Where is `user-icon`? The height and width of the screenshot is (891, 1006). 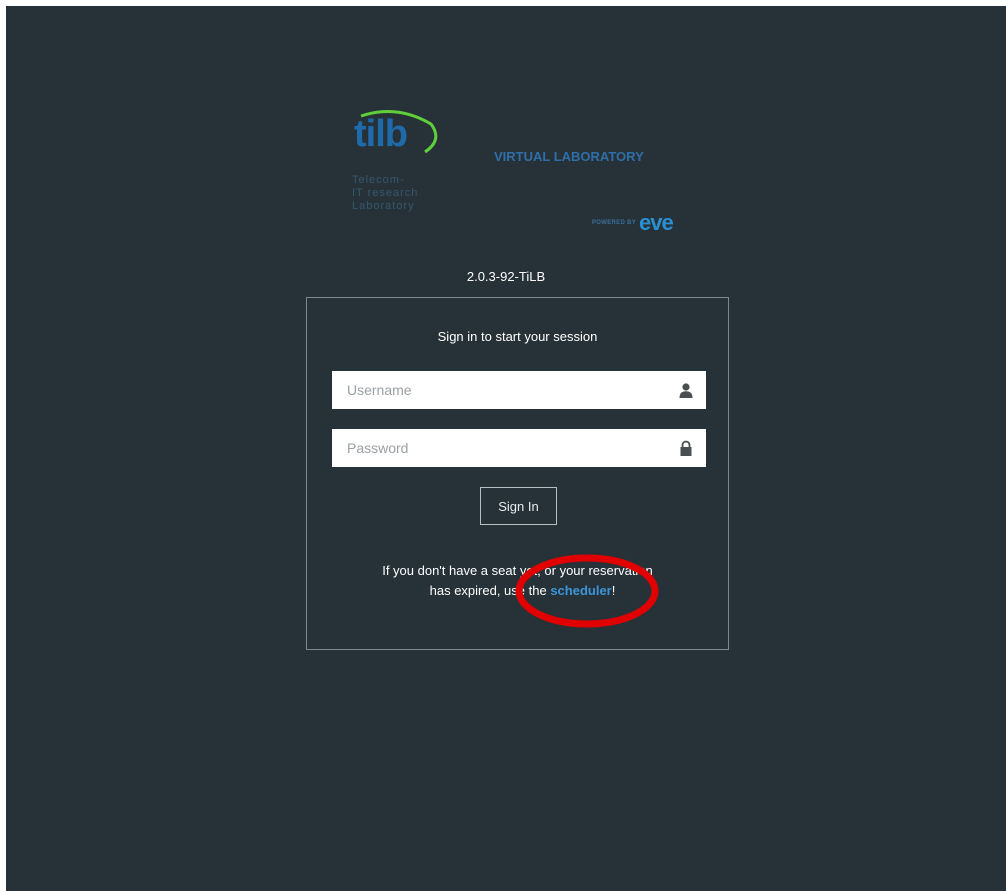 user-icon is located at coordinates (686, 390).